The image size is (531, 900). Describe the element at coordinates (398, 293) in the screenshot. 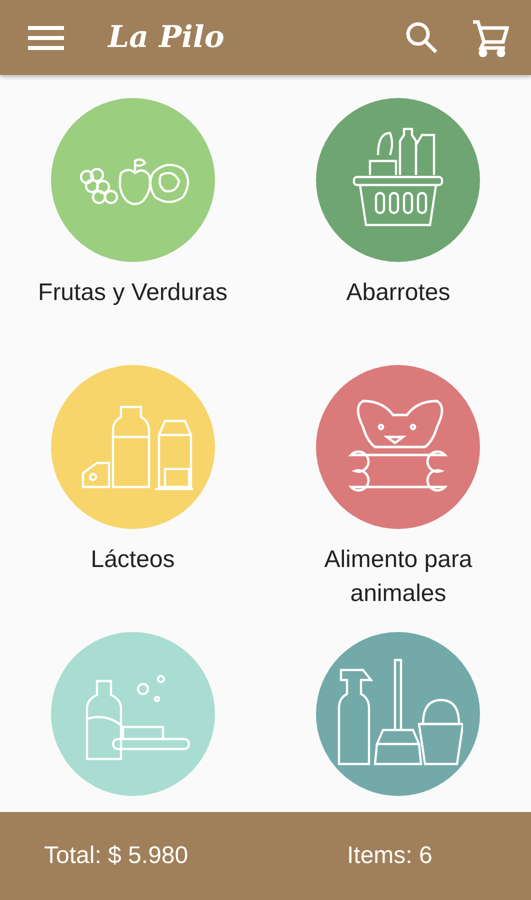

I see `category-label: Abarrotes` at that location.